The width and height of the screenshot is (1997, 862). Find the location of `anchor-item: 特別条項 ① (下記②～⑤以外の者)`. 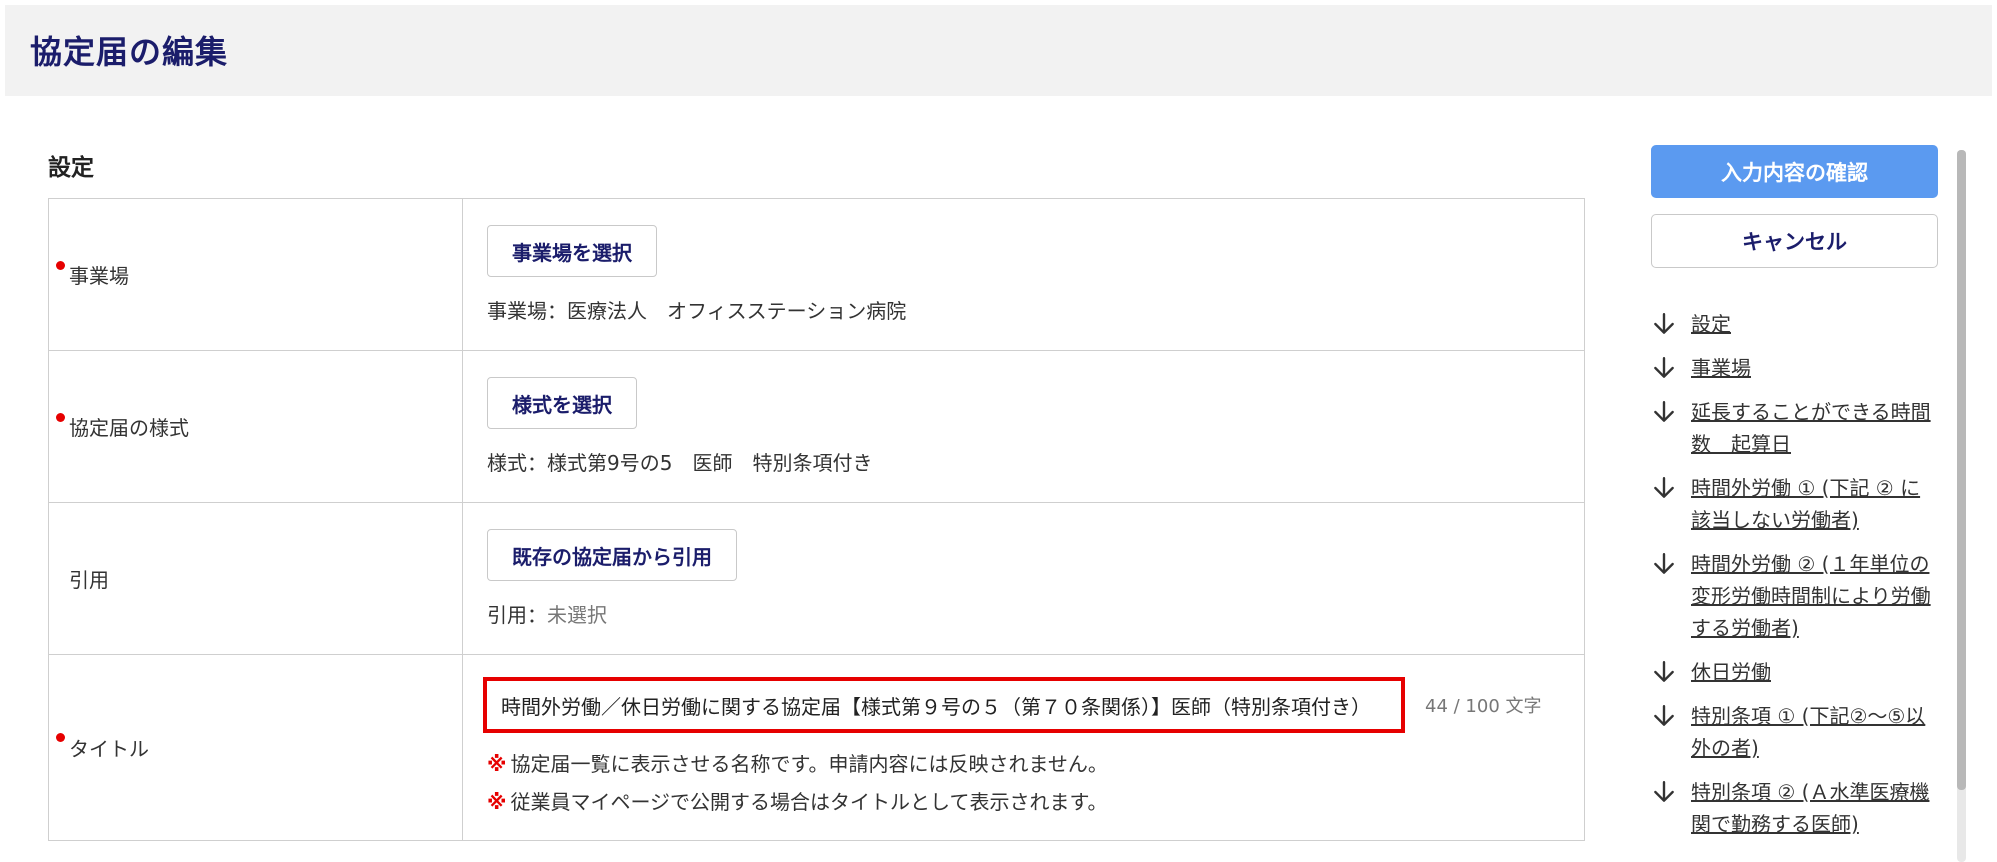

anchor-item: 特別条項 ① (下記②～⑤以外の者) is located at coordinates (1791, 732).